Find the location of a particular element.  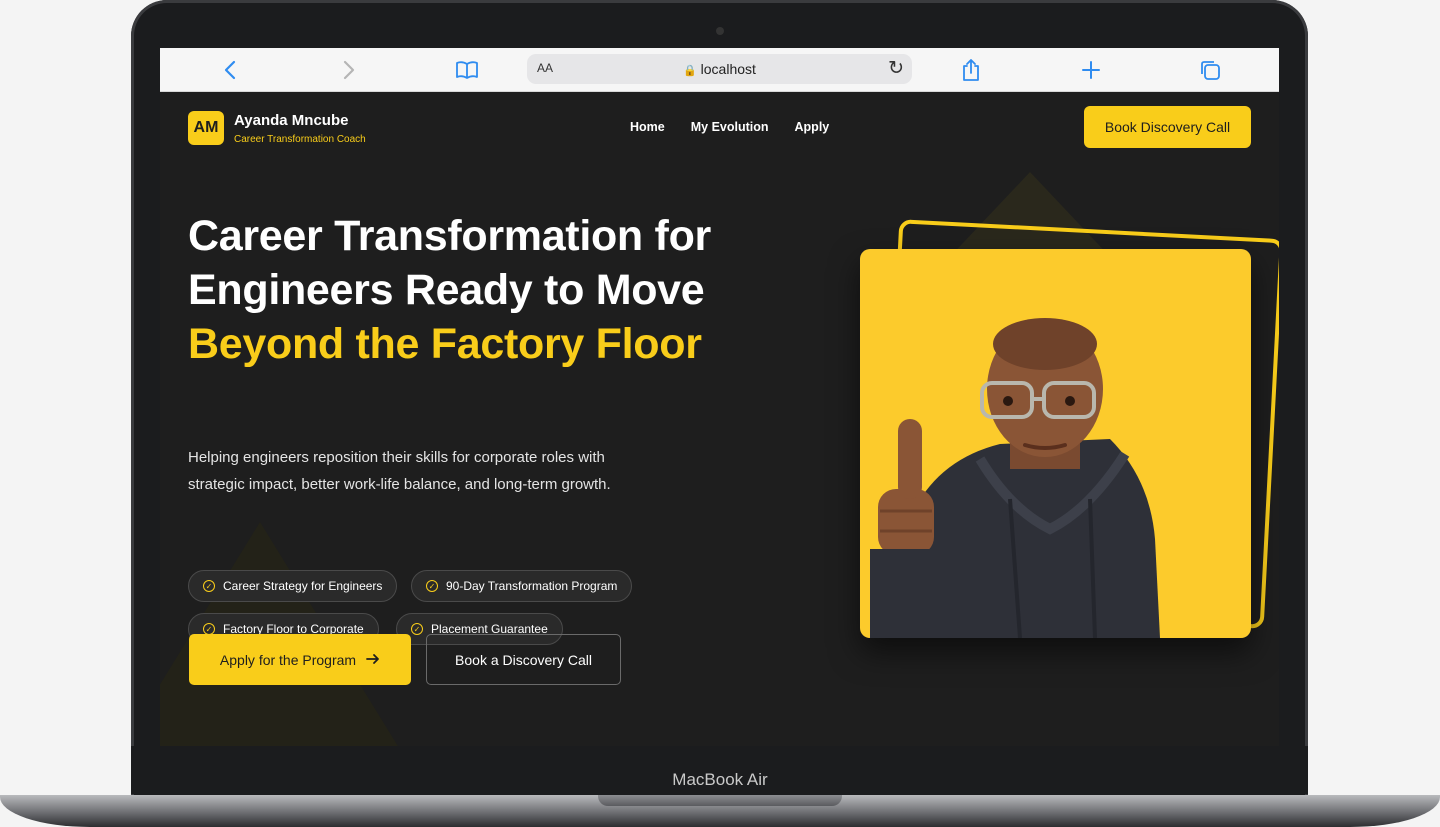

brand-tagline: Career Transformation Coach is located at coordinates (300, 139).